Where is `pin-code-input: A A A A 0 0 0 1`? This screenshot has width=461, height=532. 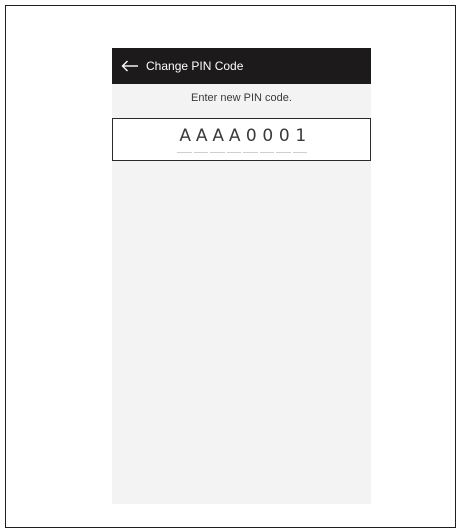
pin-code-input: A A A A 0 0 0 1 is located at coordinates (241, 139).